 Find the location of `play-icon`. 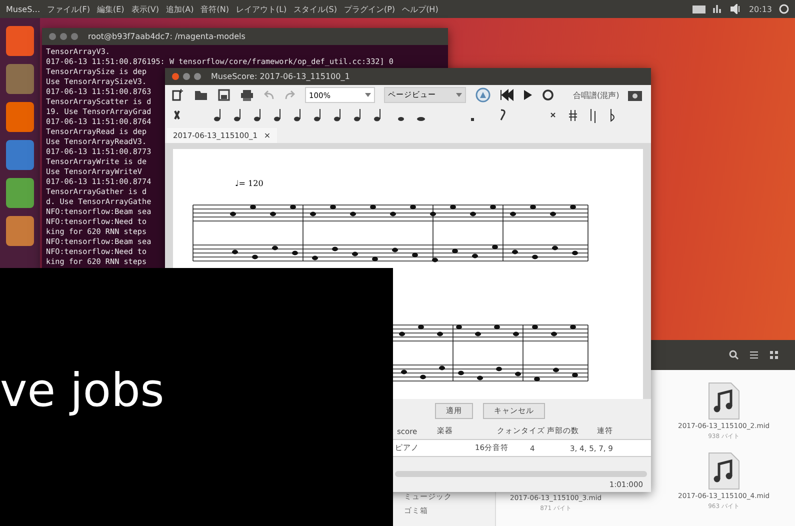

play-icon is located at coordinates (528, 95).